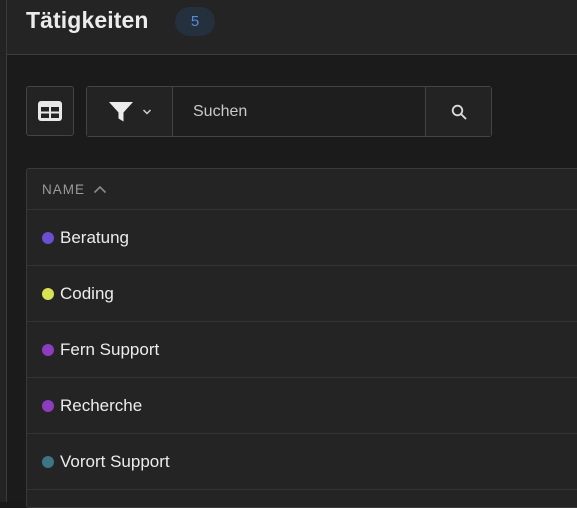  Describe the element at coordinates (87, 20) in the screenshot. I see `page-title: Tätigkeiten` at that location.